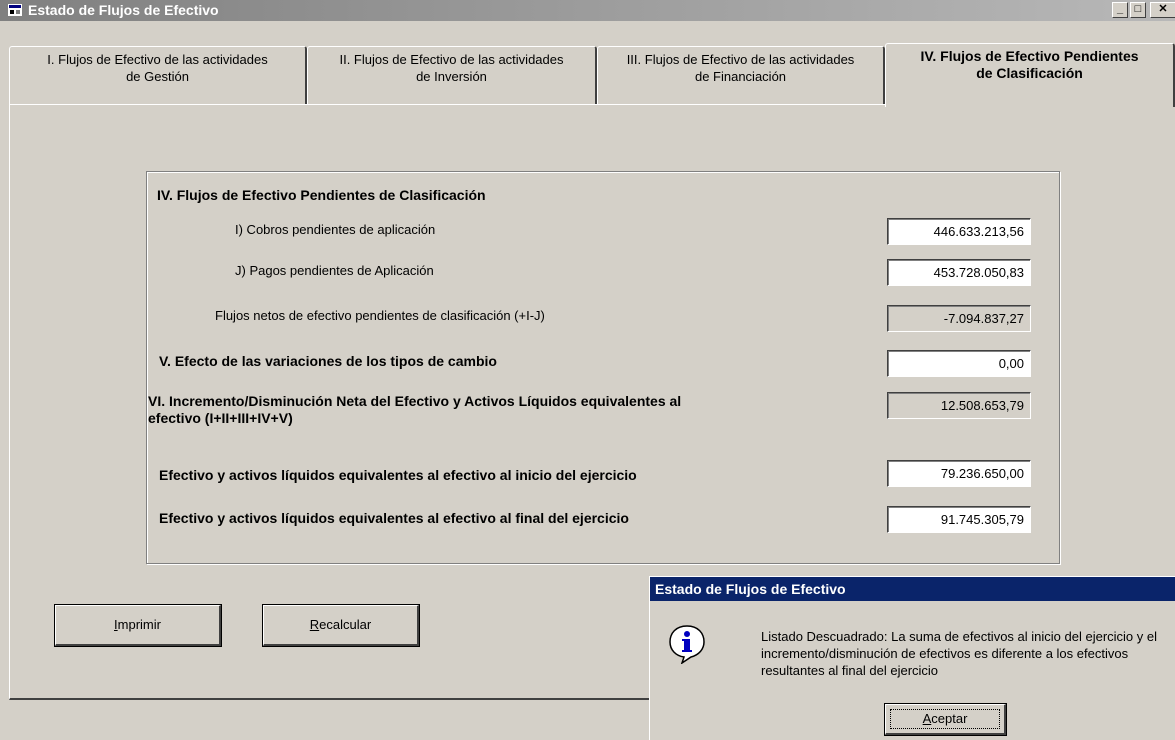 The image size is (1175, 740). I want to click on inicio-field: 79.236.650,00, so click(959, 473).